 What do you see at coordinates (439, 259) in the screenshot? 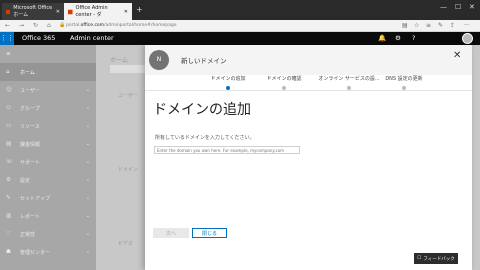
I see `feedback-label: フィードバック` at bounding box center [439, 259].